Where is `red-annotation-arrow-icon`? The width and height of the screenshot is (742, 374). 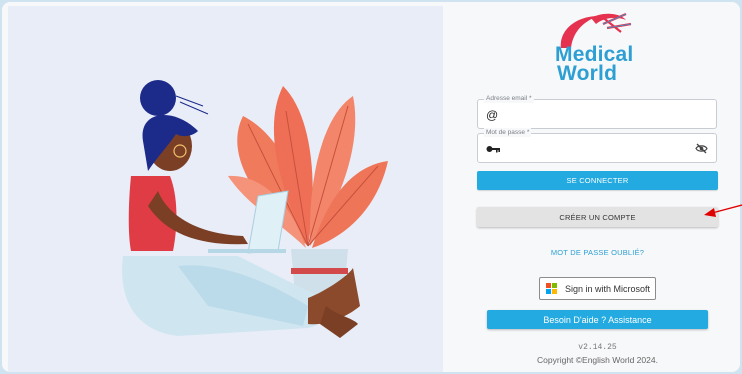 red-annotation-arrow-icon is located at coordinates (723, 210).